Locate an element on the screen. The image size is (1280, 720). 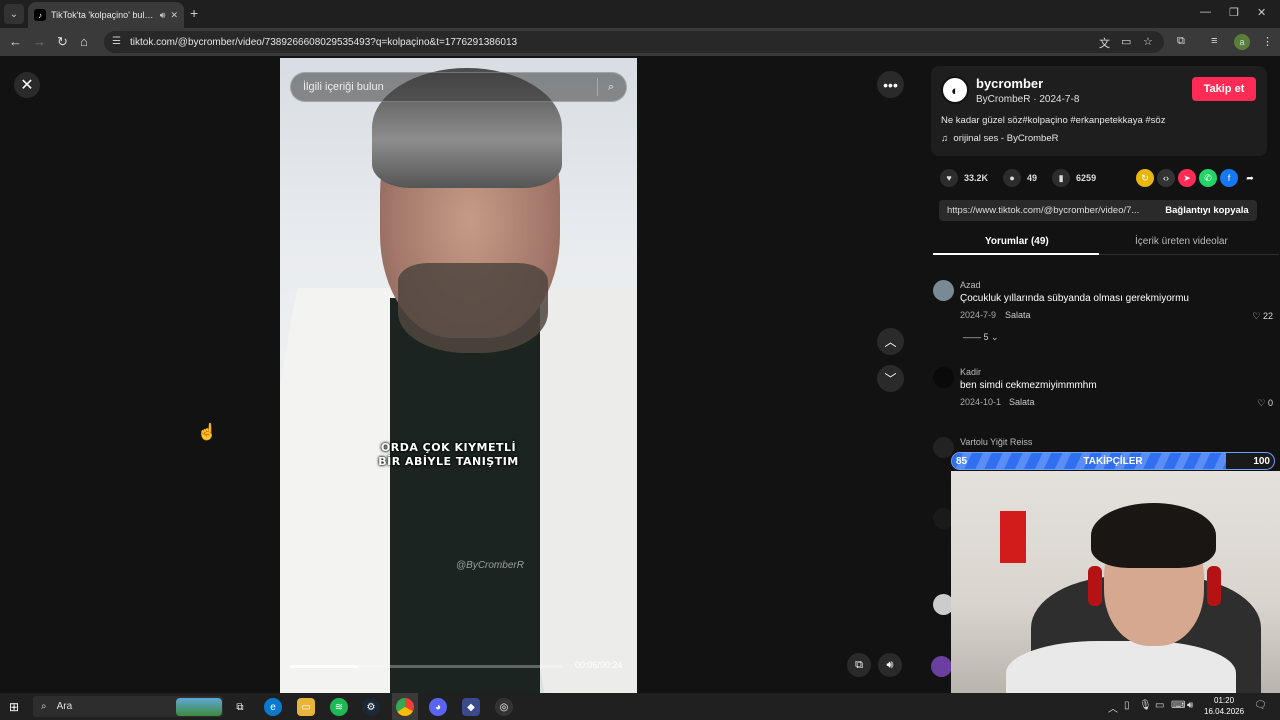
commenter-name: Azad is located at coordinates (970, 285).